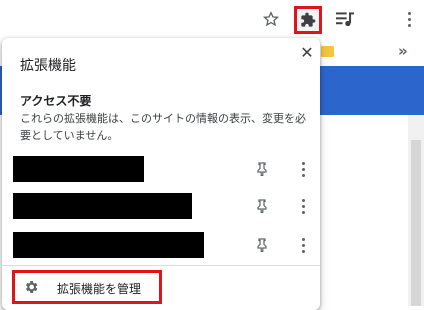  I want to click on bookmark-folder-icon, so click(327, 51).